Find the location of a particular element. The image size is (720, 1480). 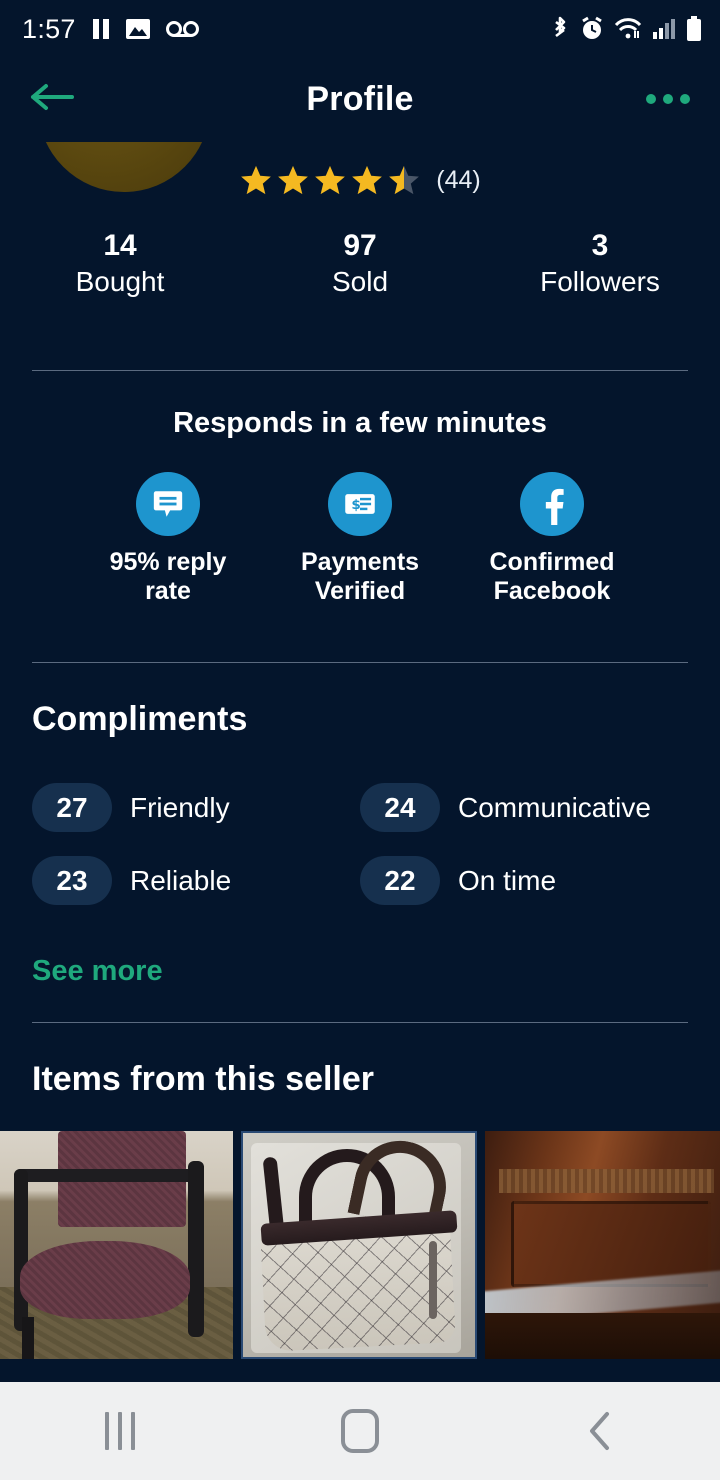

star-rating is located at coordinates (330, 180).